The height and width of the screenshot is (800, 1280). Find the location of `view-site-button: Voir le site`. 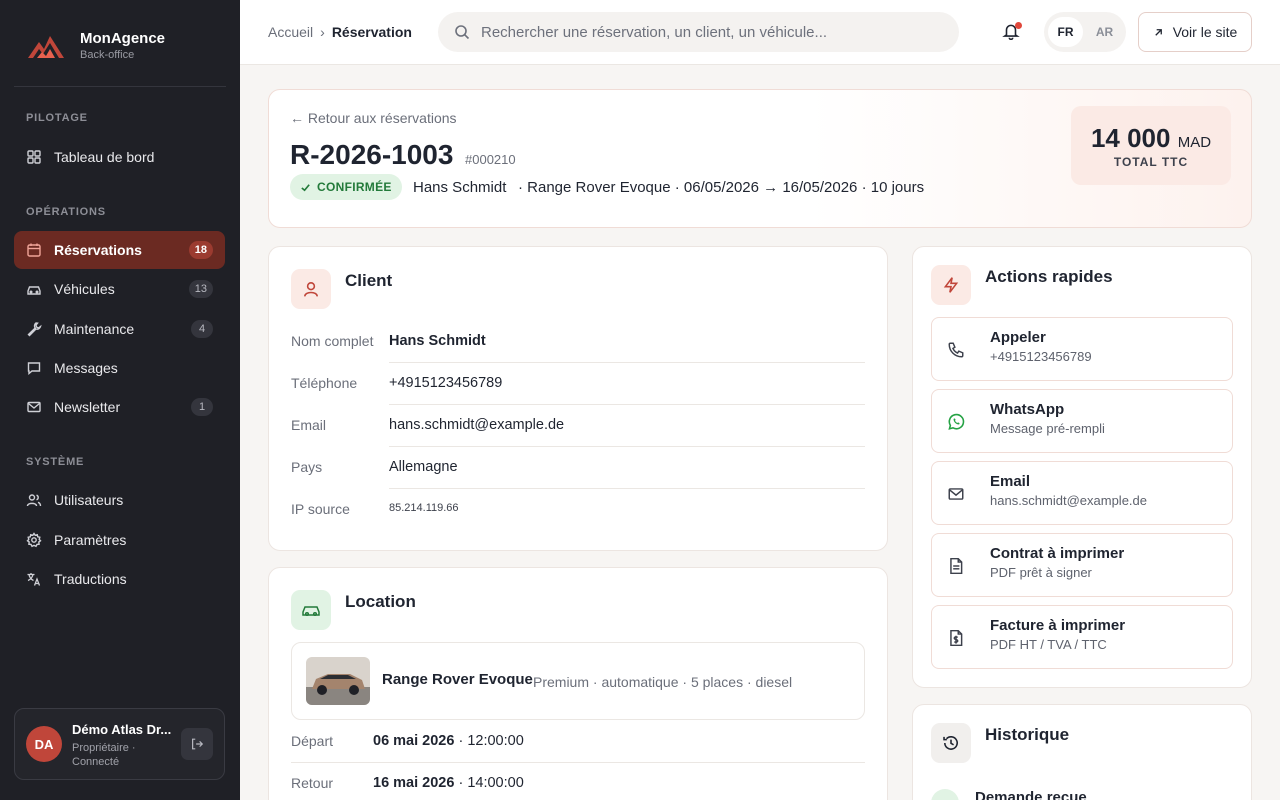

view-site-button: Voir le site is located at coordinates (1195, 32).